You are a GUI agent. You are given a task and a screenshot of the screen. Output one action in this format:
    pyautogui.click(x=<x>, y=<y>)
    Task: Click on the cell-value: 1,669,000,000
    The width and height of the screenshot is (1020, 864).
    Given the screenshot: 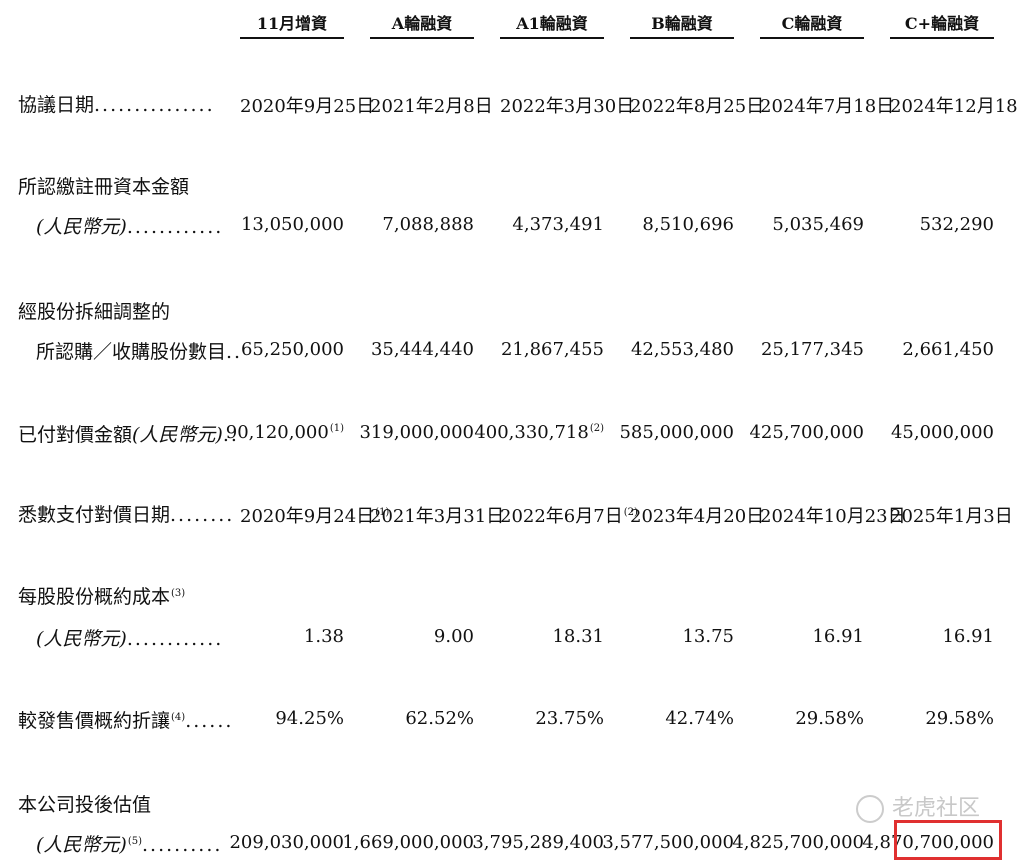 What is the action you would take?
    pyautogui.click(x=408, y=842)
    